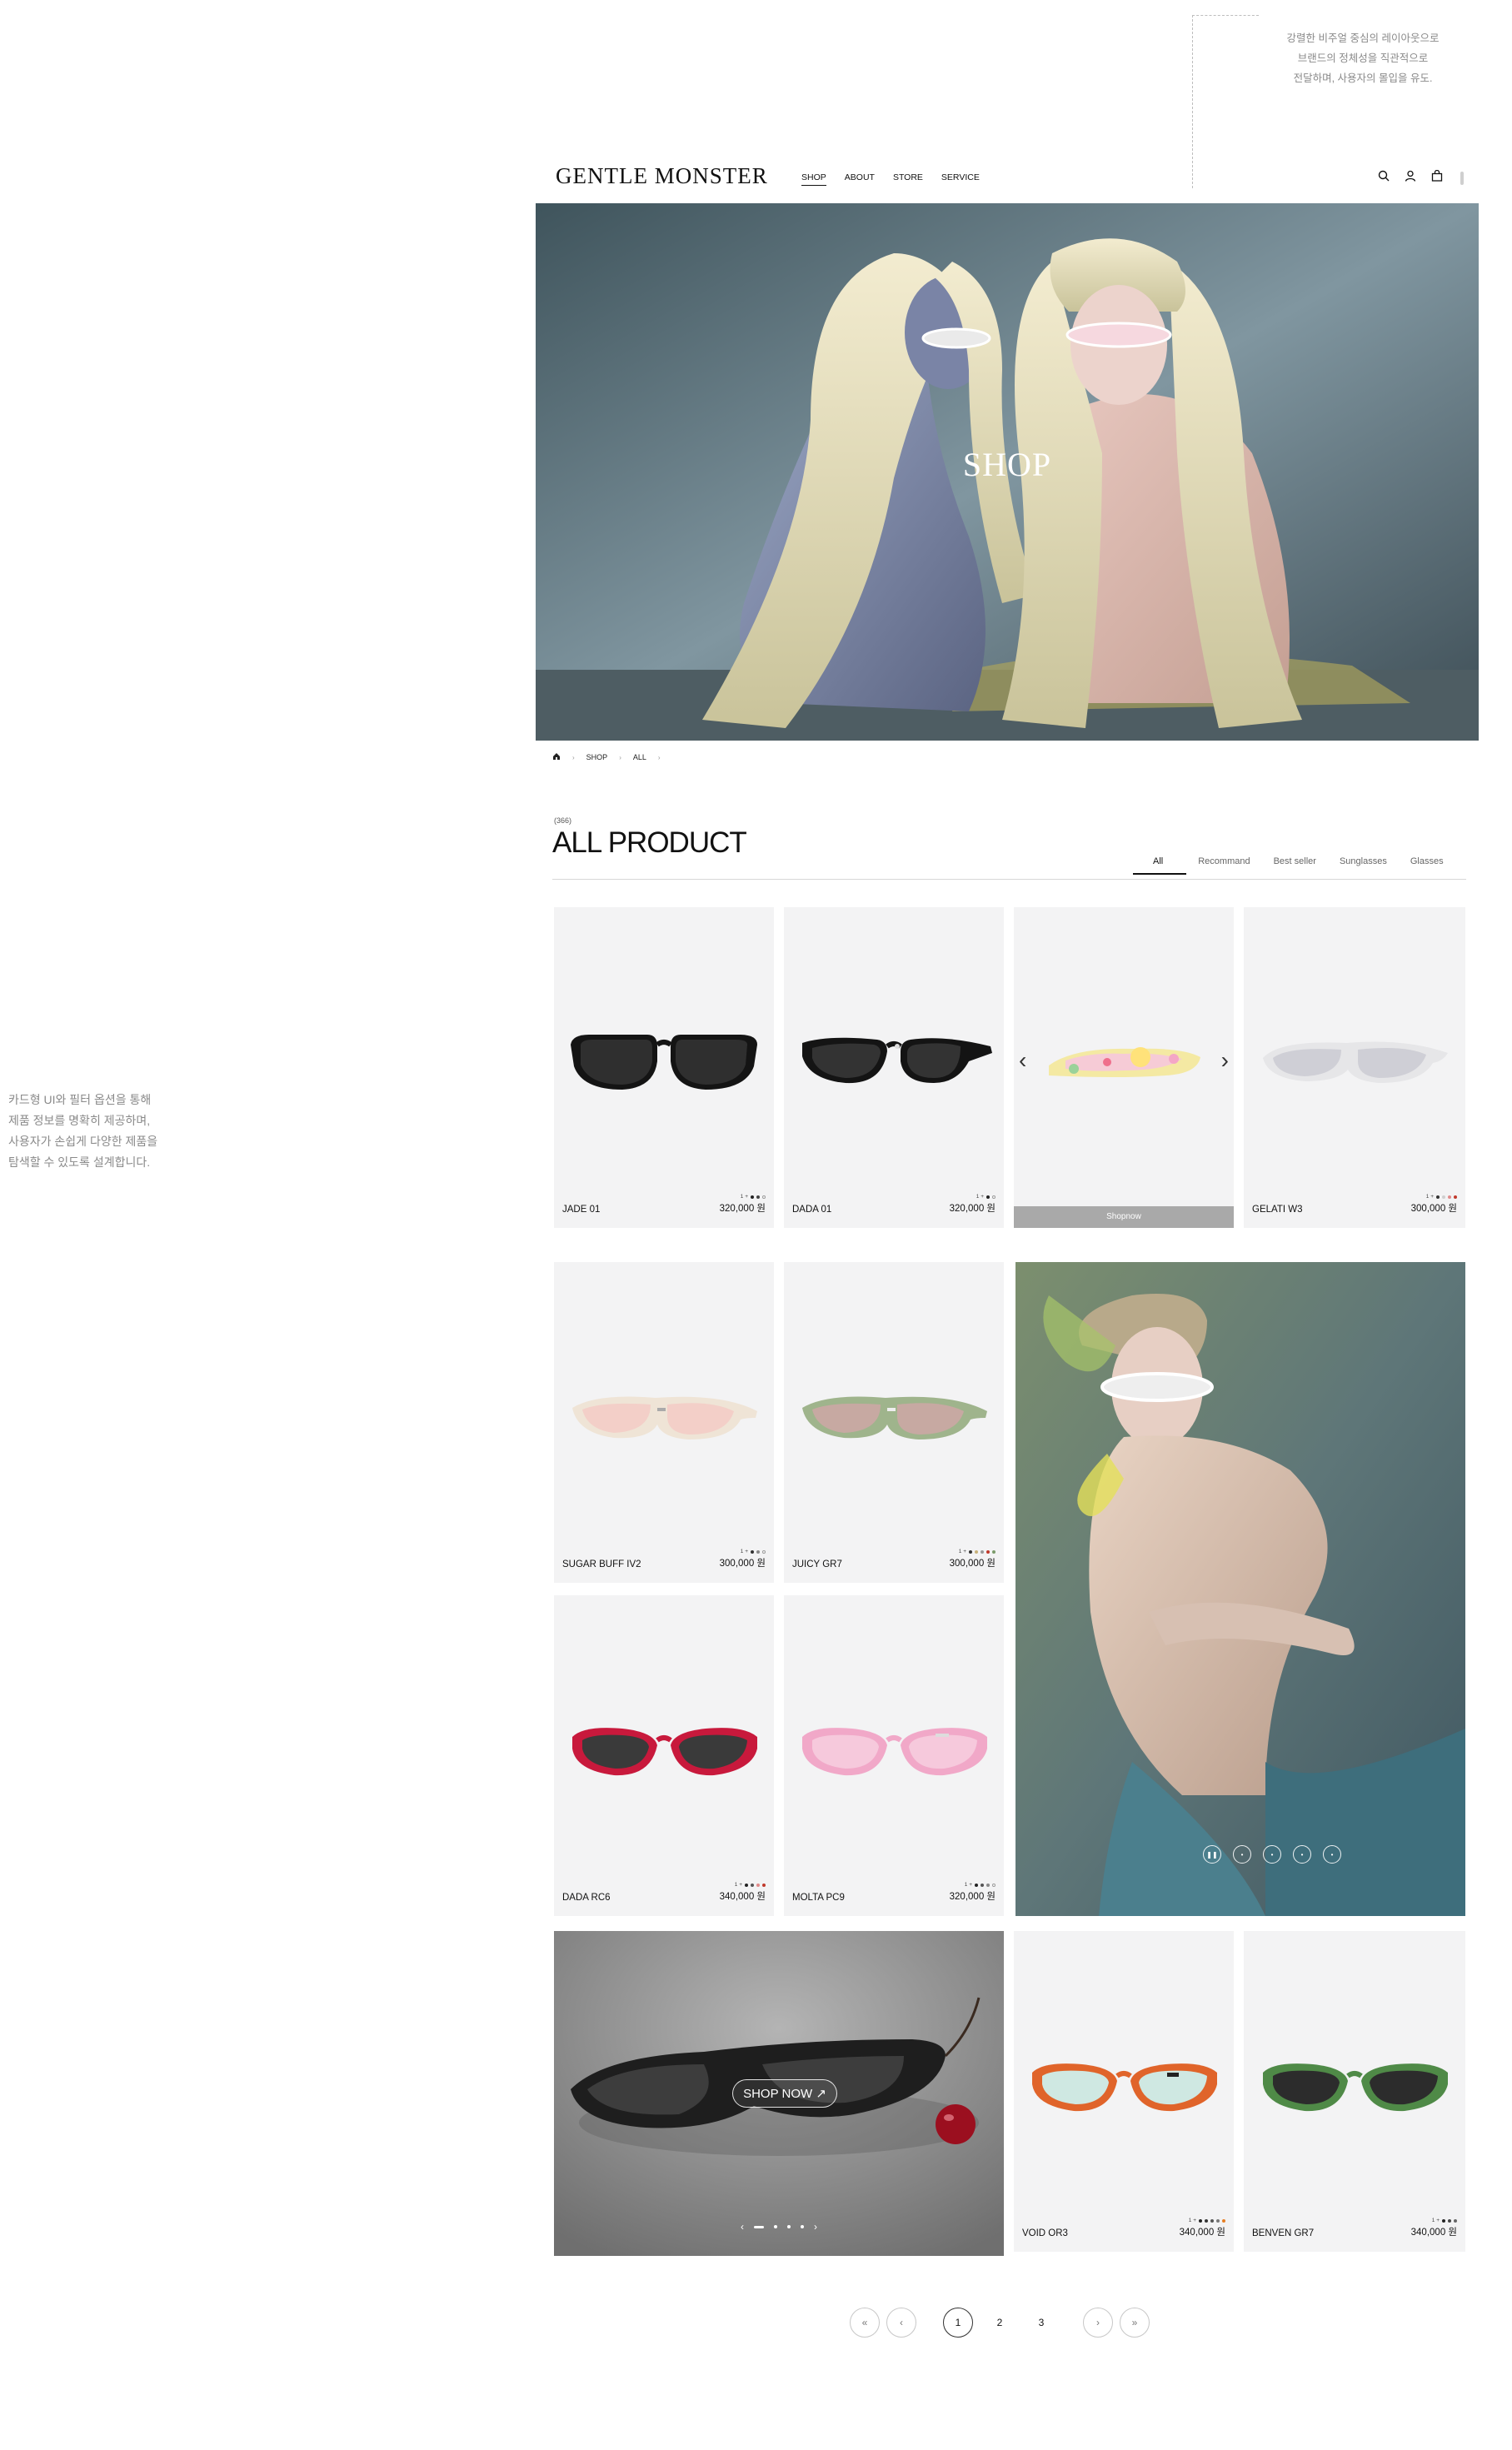 The image size is (1512, 2450). I want to click on nav-service: SERVICE, so click(961, 179).